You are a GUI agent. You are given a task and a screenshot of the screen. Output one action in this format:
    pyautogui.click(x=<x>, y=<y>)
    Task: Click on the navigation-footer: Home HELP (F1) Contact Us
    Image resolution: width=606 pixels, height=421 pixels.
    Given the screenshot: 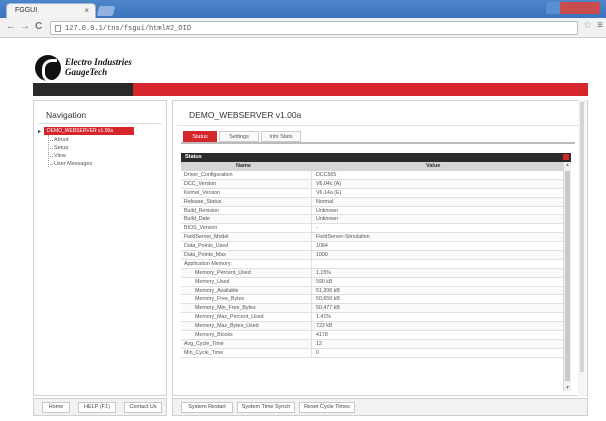 What is the action you would take?
    pyautogui.click(x=100, y=407)
    